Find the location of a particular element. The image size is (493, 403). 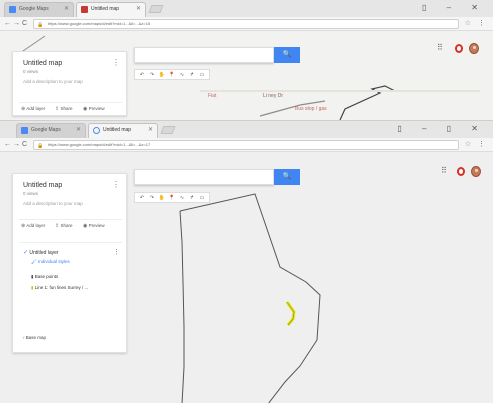

lock-icon: 🔒 is located at coordinates (40, 25).